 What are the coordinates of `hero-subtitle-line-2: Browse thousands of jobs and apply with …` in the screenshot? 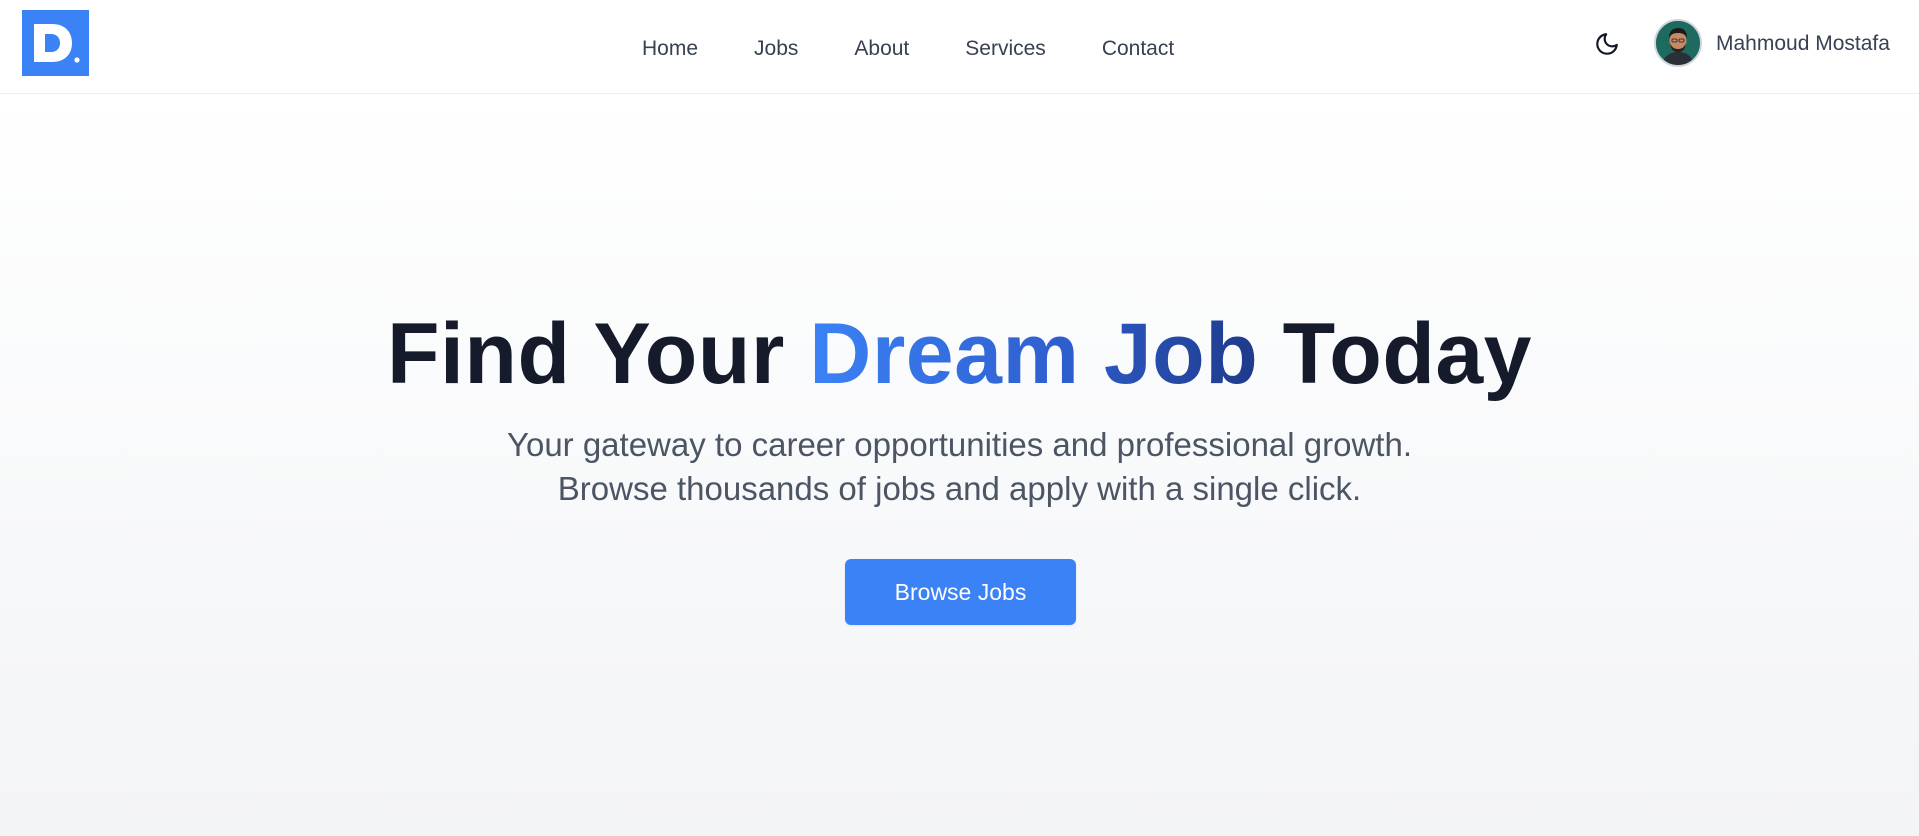 It's located at (959, 488).